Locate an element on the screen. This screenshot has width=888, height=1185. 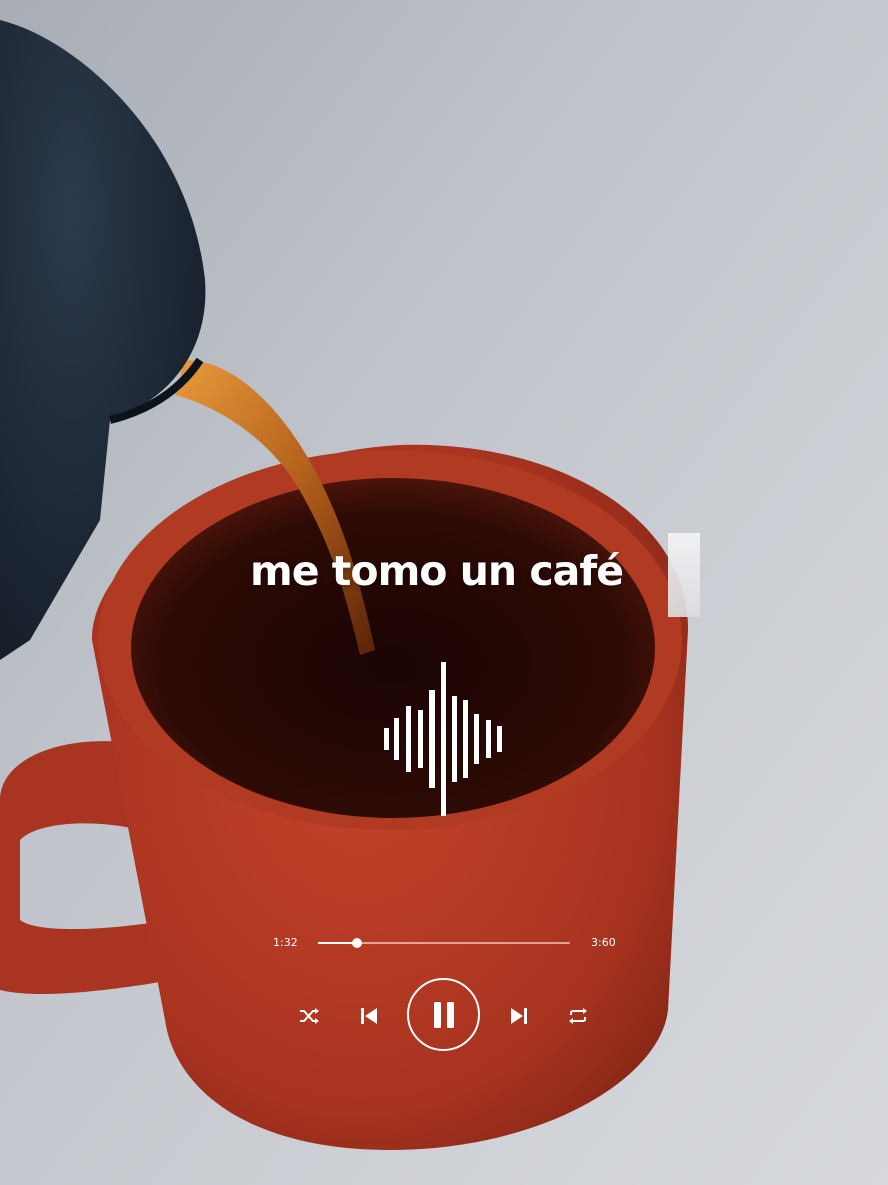
skip-previous-icon is located at coordinates (369, 1016).